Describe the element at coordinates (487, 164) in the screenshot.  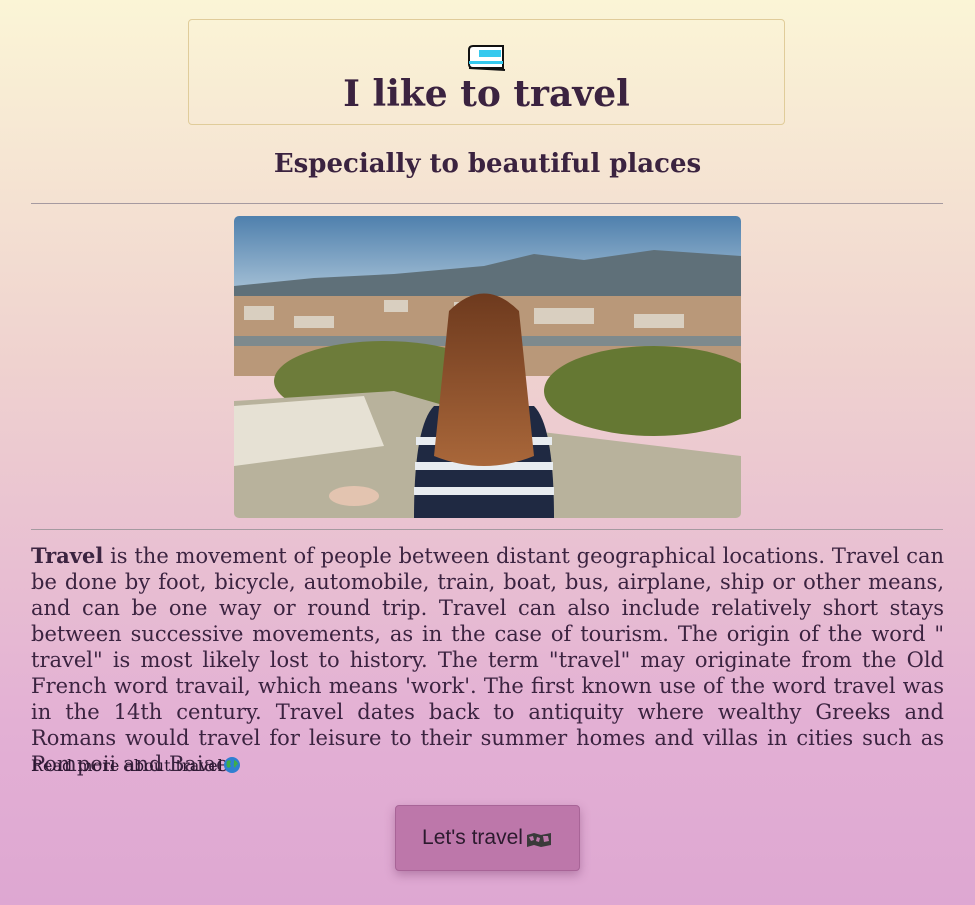
I see `page-subtitle: Especially to beautiful places` at that location.